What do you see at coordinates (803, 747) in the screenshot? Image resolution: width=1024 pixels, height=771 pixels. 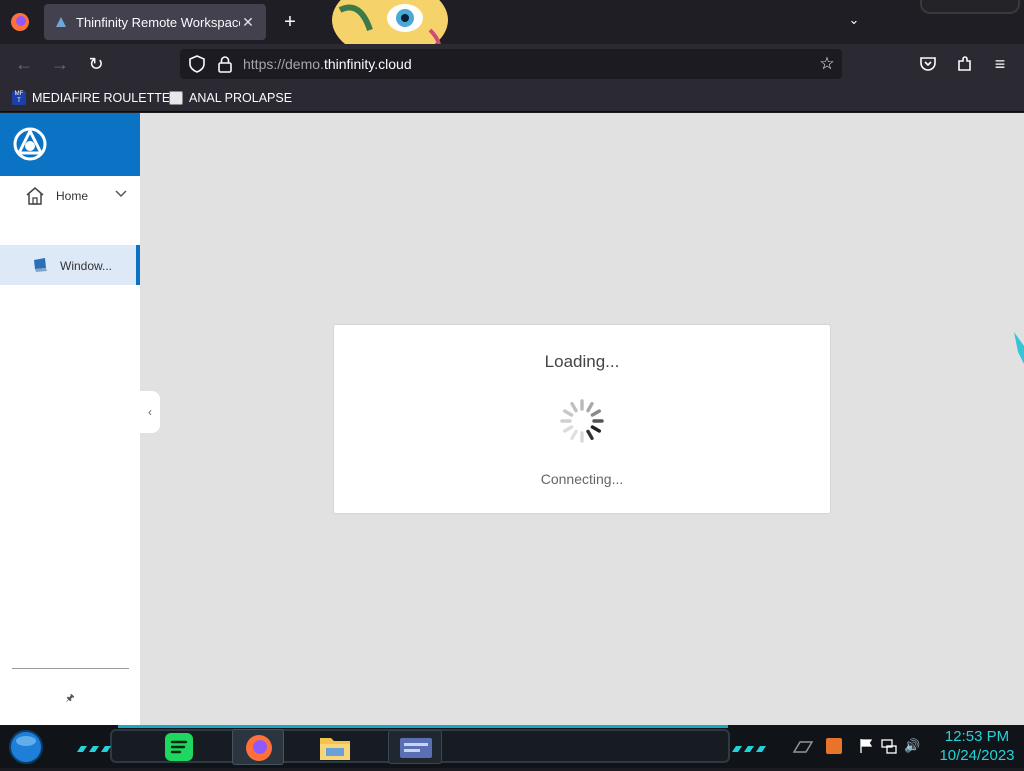 I see `show-desktop-icon` at bounding box center [803, 747].